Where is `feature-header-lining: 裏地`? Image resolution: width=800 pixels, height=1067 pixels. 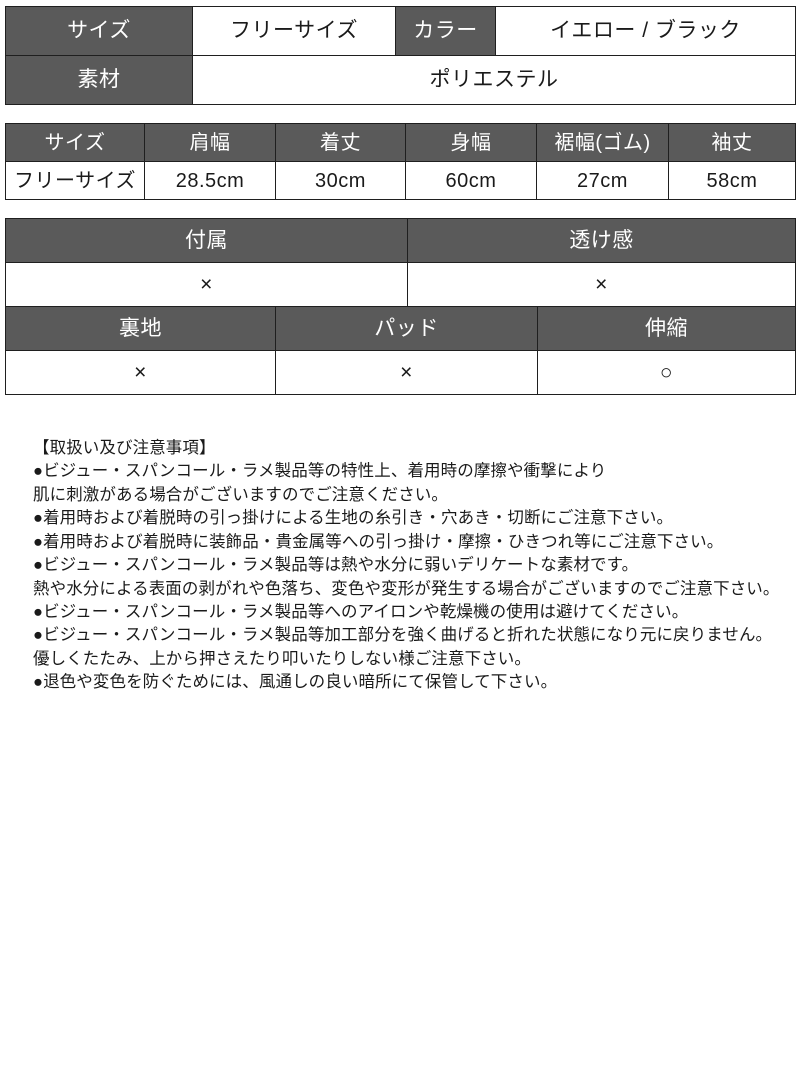
feature-header-lining: 裏地 is located at coordinates (140, 328).